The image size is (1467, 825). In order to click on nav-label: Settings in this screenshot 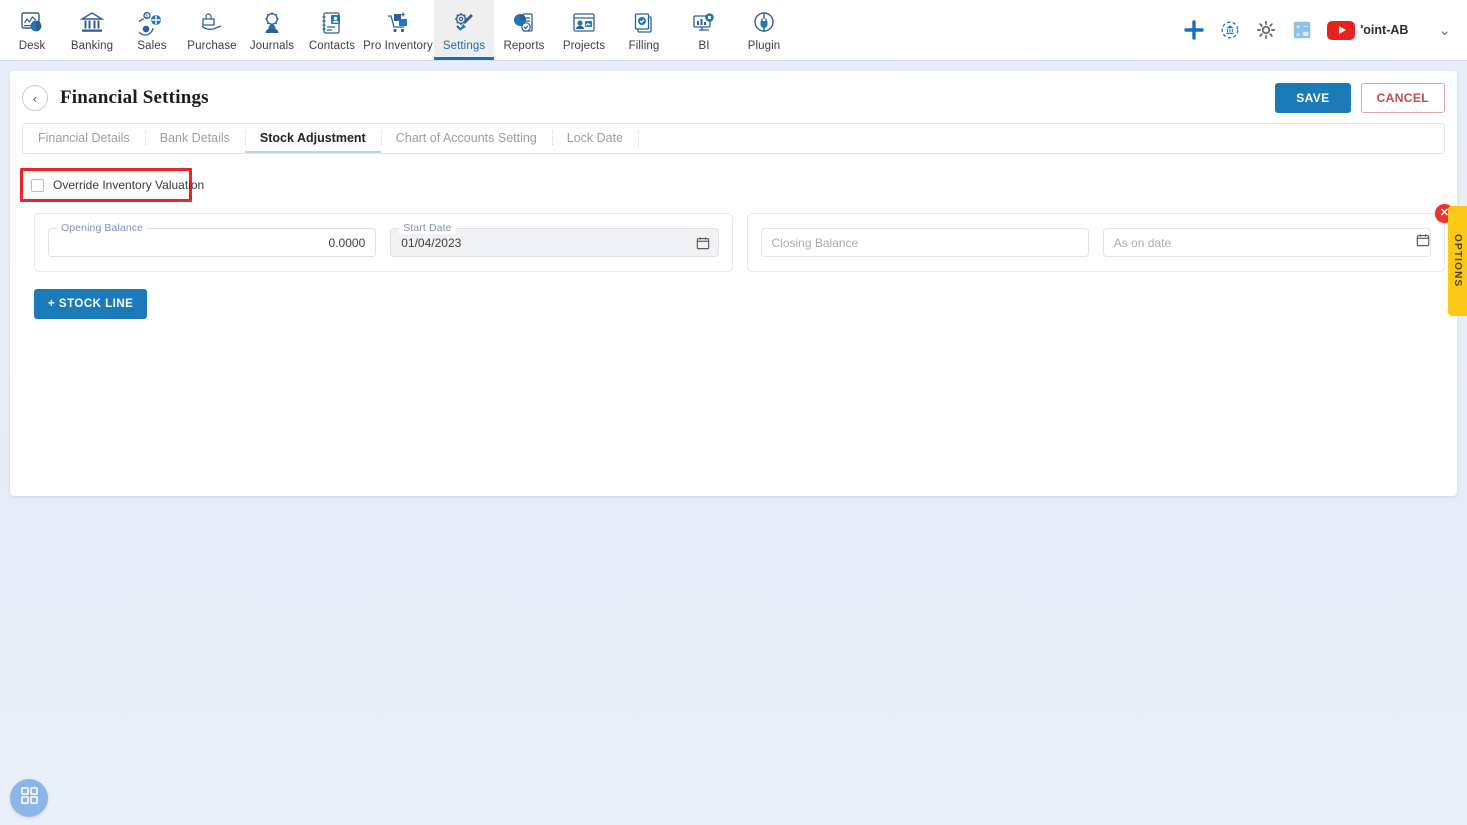, I will do `click(464, 45)`.